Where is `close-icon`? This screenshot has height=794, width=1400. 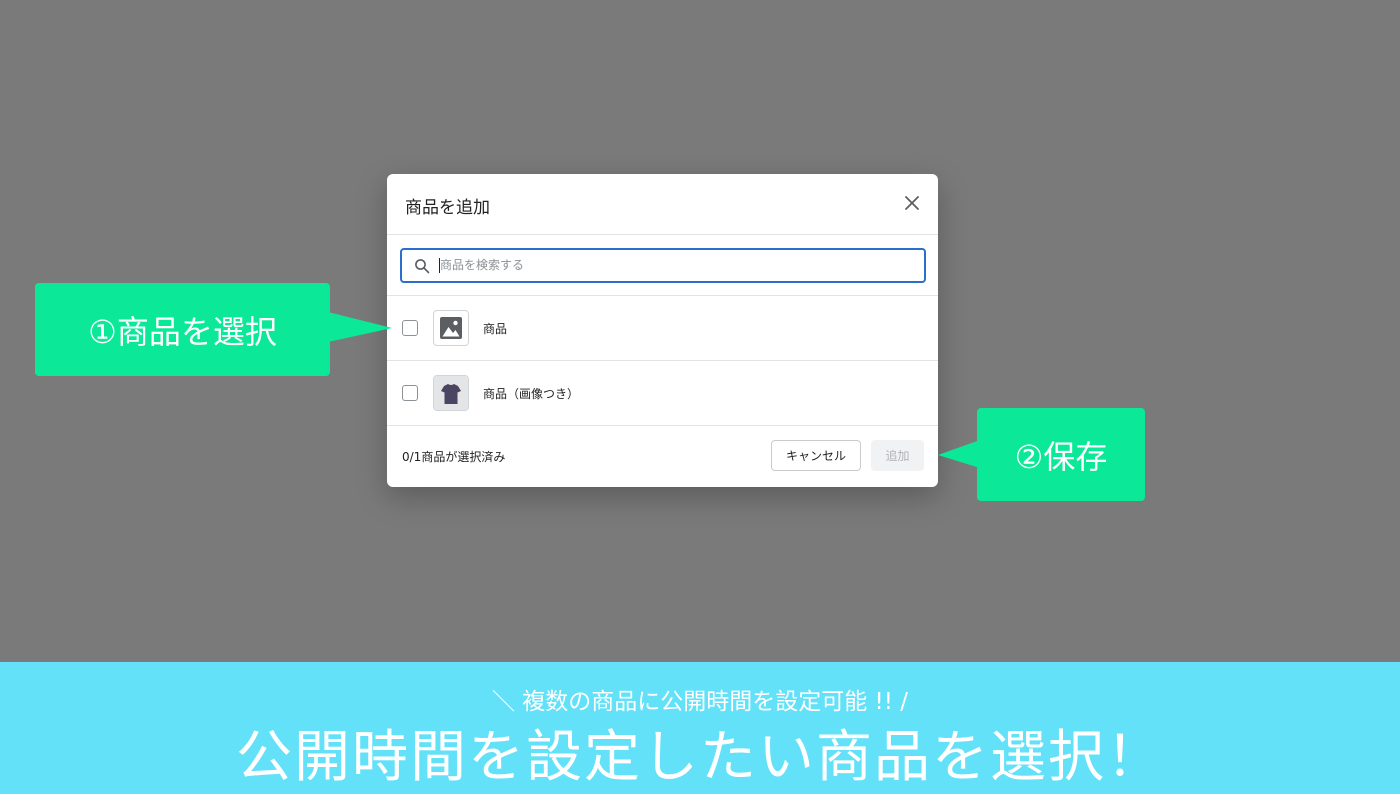 close-icon is located at coordinates (912, 203).